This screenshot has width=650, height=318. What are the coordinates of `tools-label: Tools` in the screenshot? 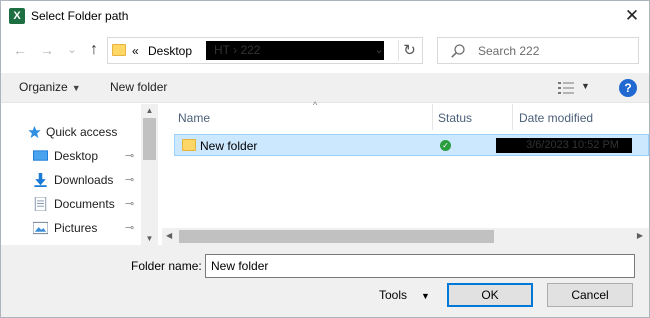 It's located at (393, 295).